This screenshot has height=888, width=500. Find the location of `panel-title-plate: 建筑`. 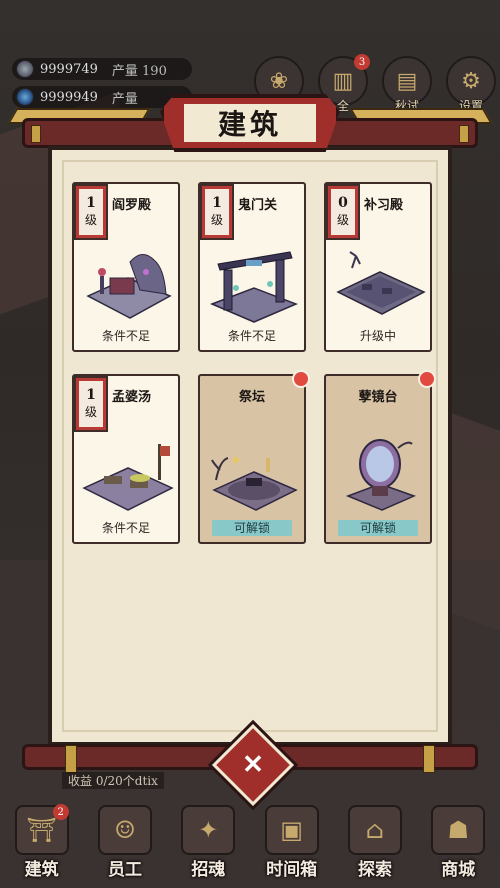

panel-title-plate: 建筑 is located at coordinates (250, 123).